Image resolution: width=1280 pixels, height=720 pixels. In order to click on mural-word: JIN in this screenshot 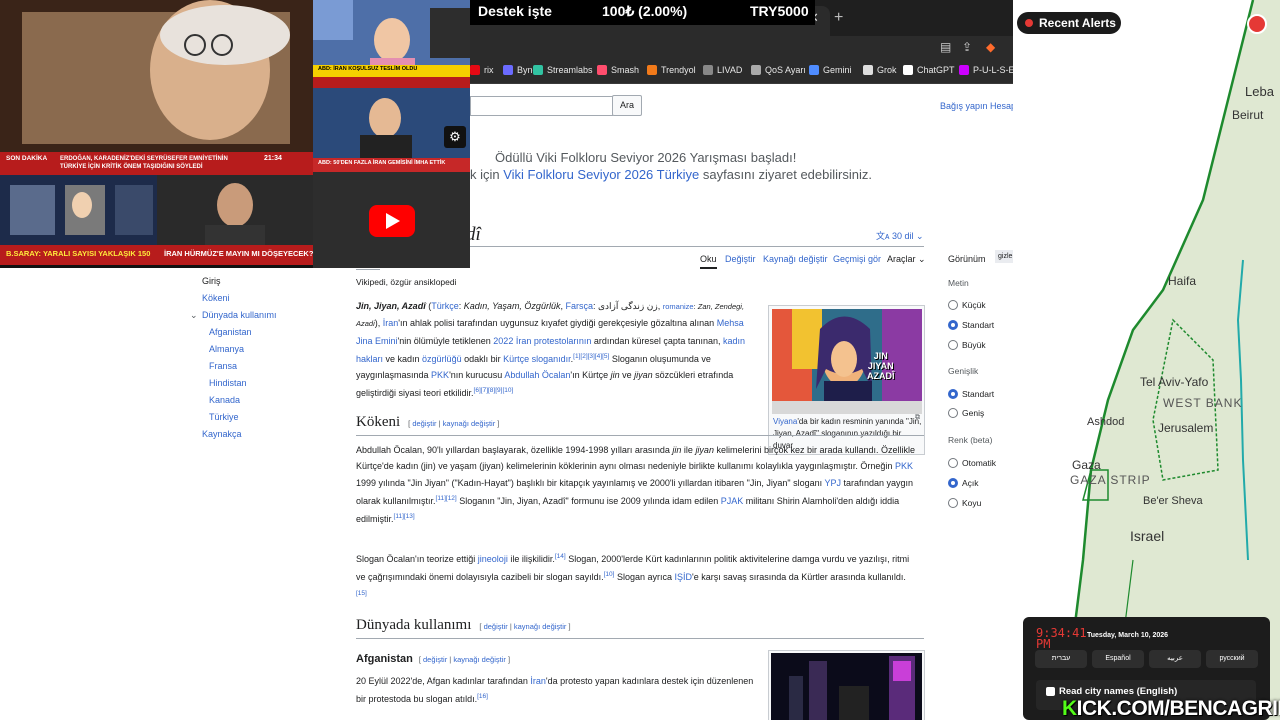, I will do `click(880, 356)`.